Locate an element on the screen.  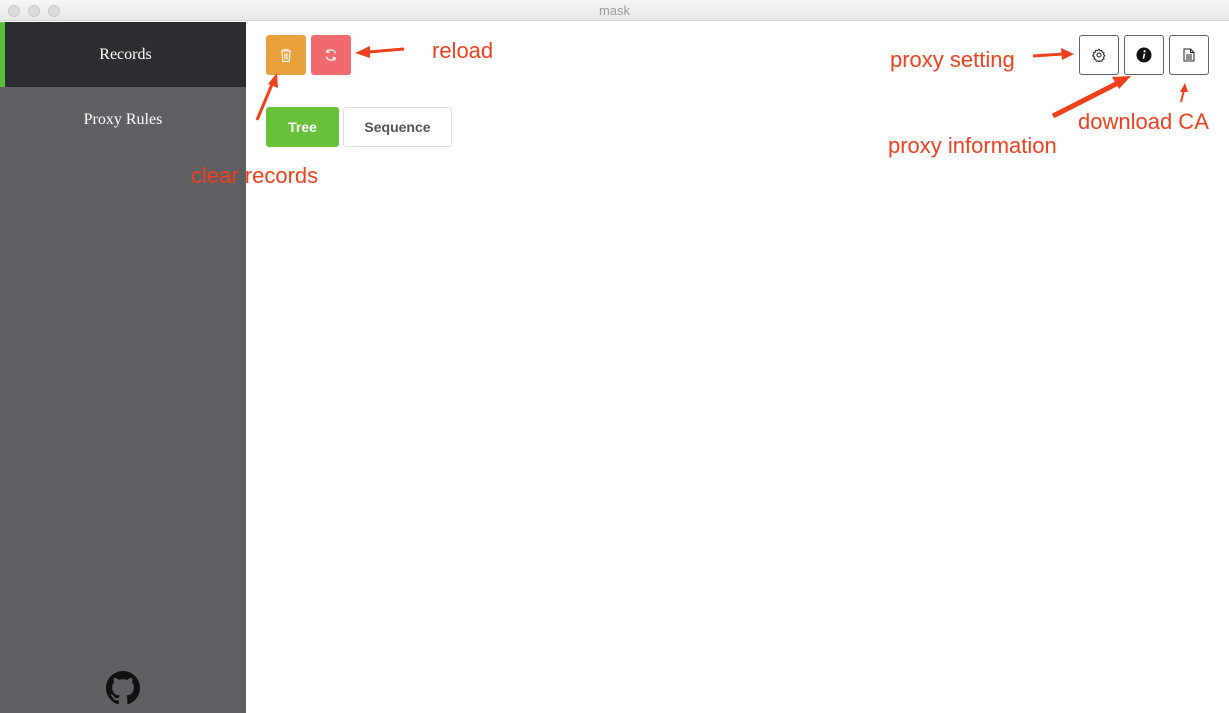
proxy-setting-button is located at coordinates (1099, 55).